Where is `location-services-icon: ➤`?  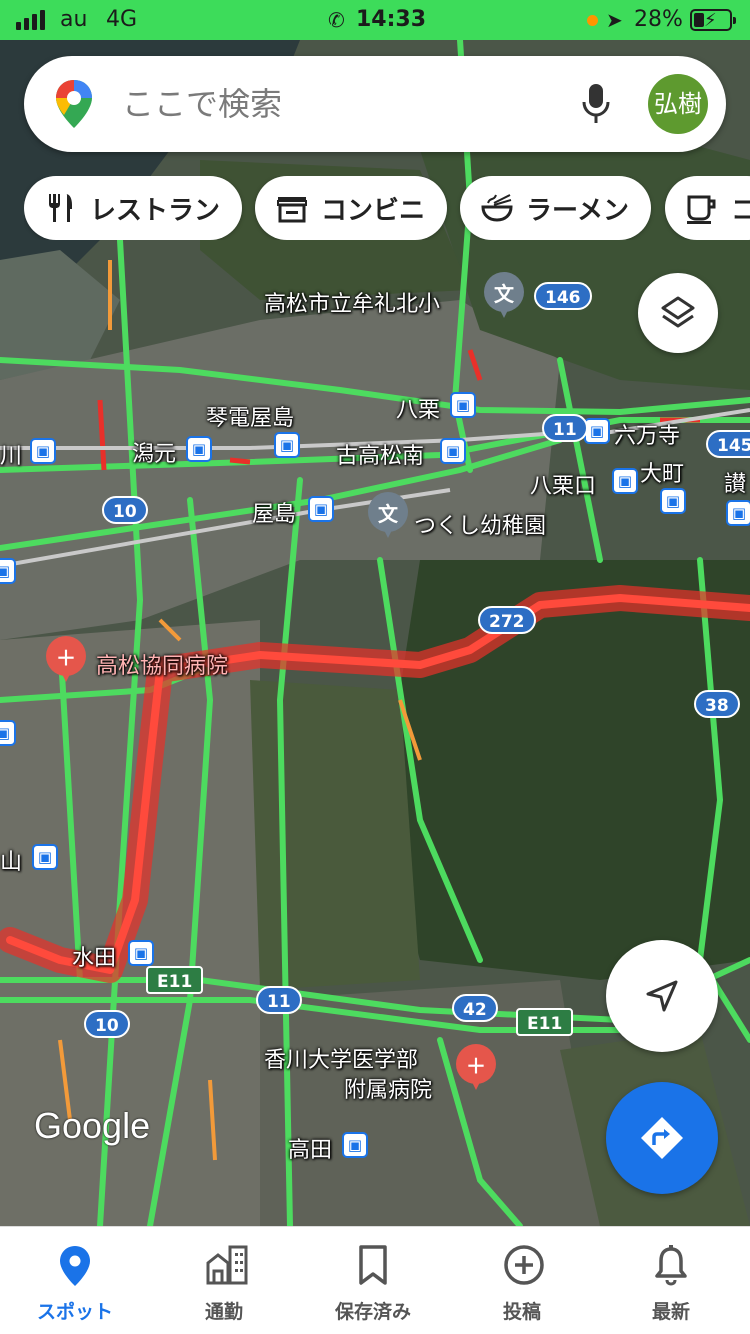 location-services-icon: ➤ is located at coordinates (614, 20).